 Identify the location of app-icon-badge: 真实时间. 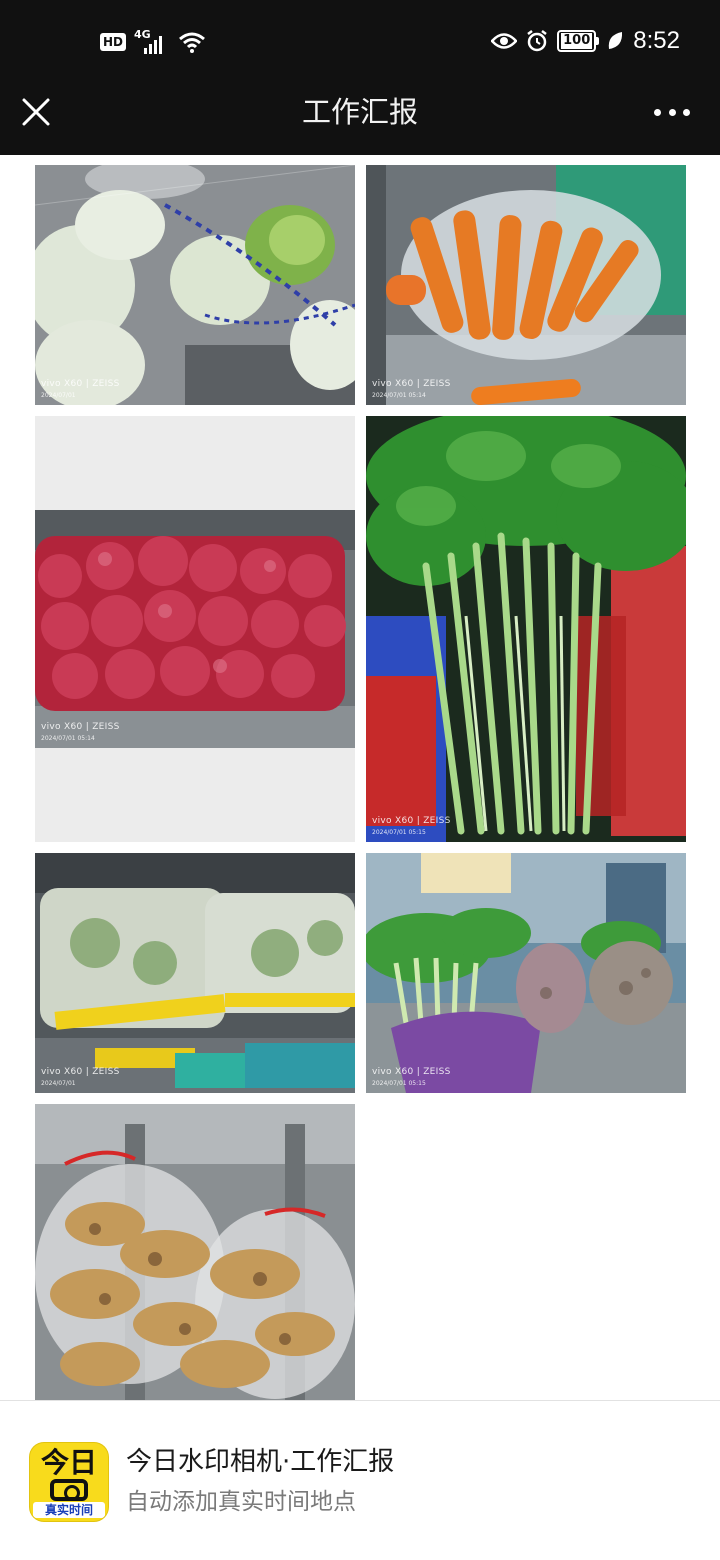
(69, 1510).